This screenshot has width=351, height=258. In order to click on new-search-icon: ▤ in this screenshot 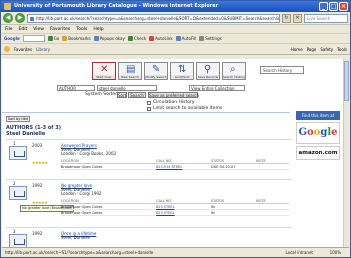, I will do `click(131, 69)`.